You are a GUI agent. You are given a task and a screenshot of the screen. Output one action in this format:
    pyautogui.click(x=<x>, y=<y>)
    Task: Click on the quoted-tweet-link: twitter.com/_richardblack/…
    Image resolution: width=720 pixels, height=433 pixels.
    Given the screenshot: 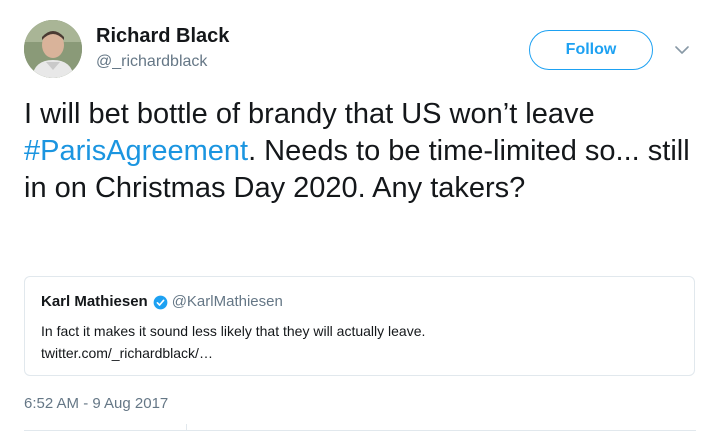 What is the action you would take?
    pyautogui.click(x=127, y=353)
    